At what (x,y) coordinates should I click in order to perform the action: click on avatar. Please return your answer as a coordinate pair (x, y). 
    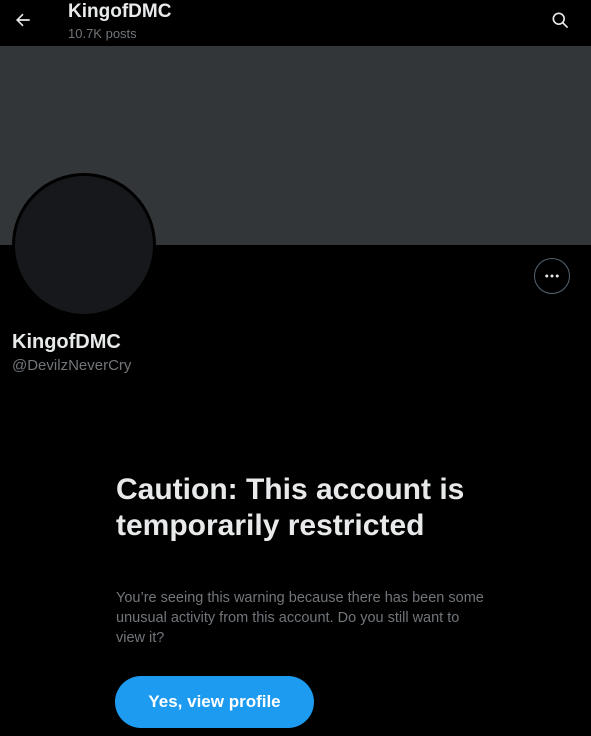
    Looking at the image, I should click on (84, 245).